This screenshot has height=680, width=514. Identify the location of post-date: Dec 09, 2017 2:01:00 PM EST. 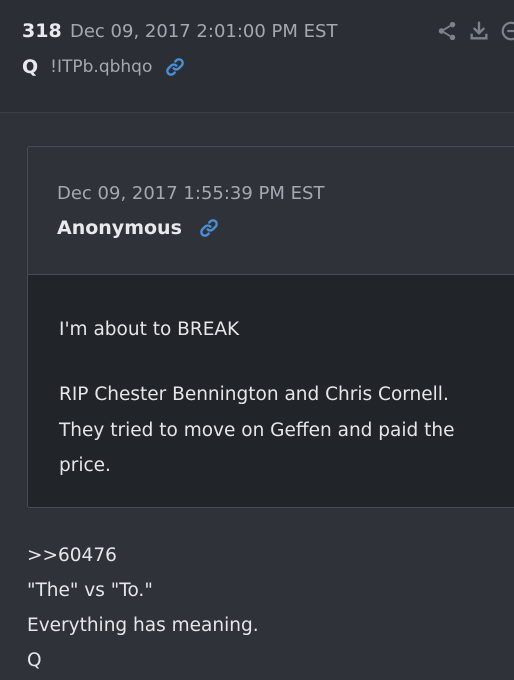
(204, 31).